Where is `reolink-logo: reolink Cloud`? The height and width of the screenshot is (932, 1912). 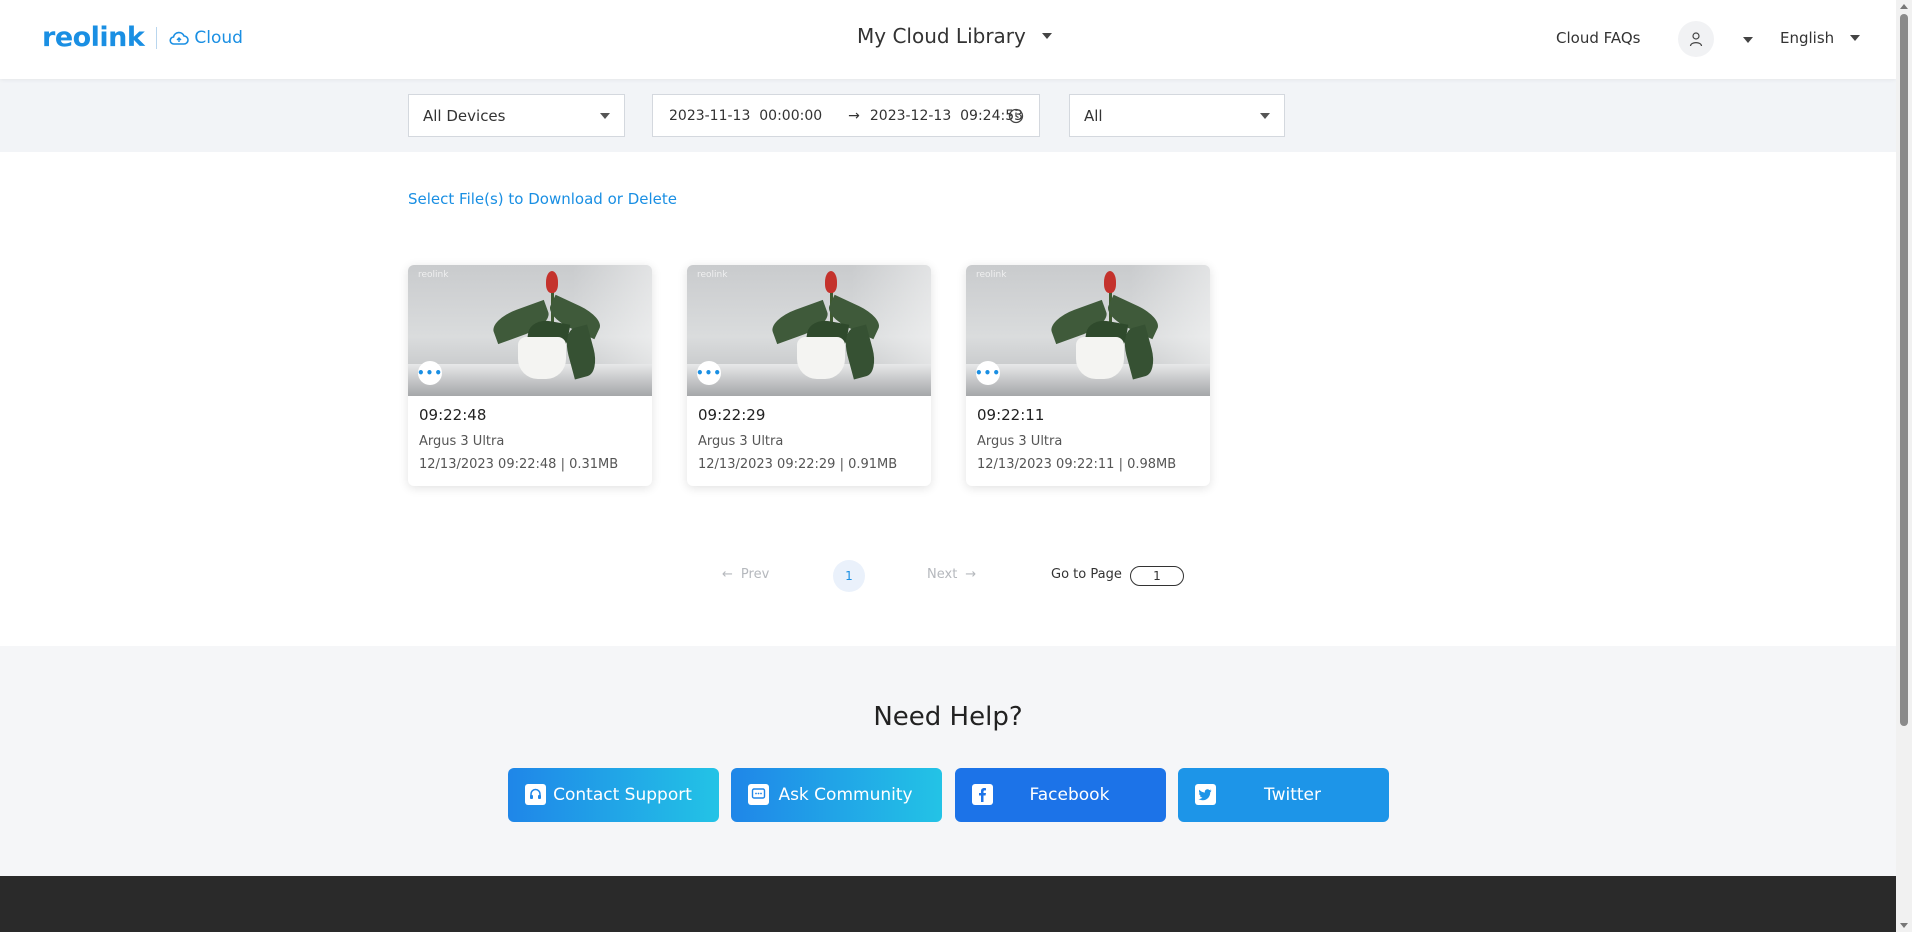 reolink-logo: reolink Cloud is located at coordinates (142, 37).